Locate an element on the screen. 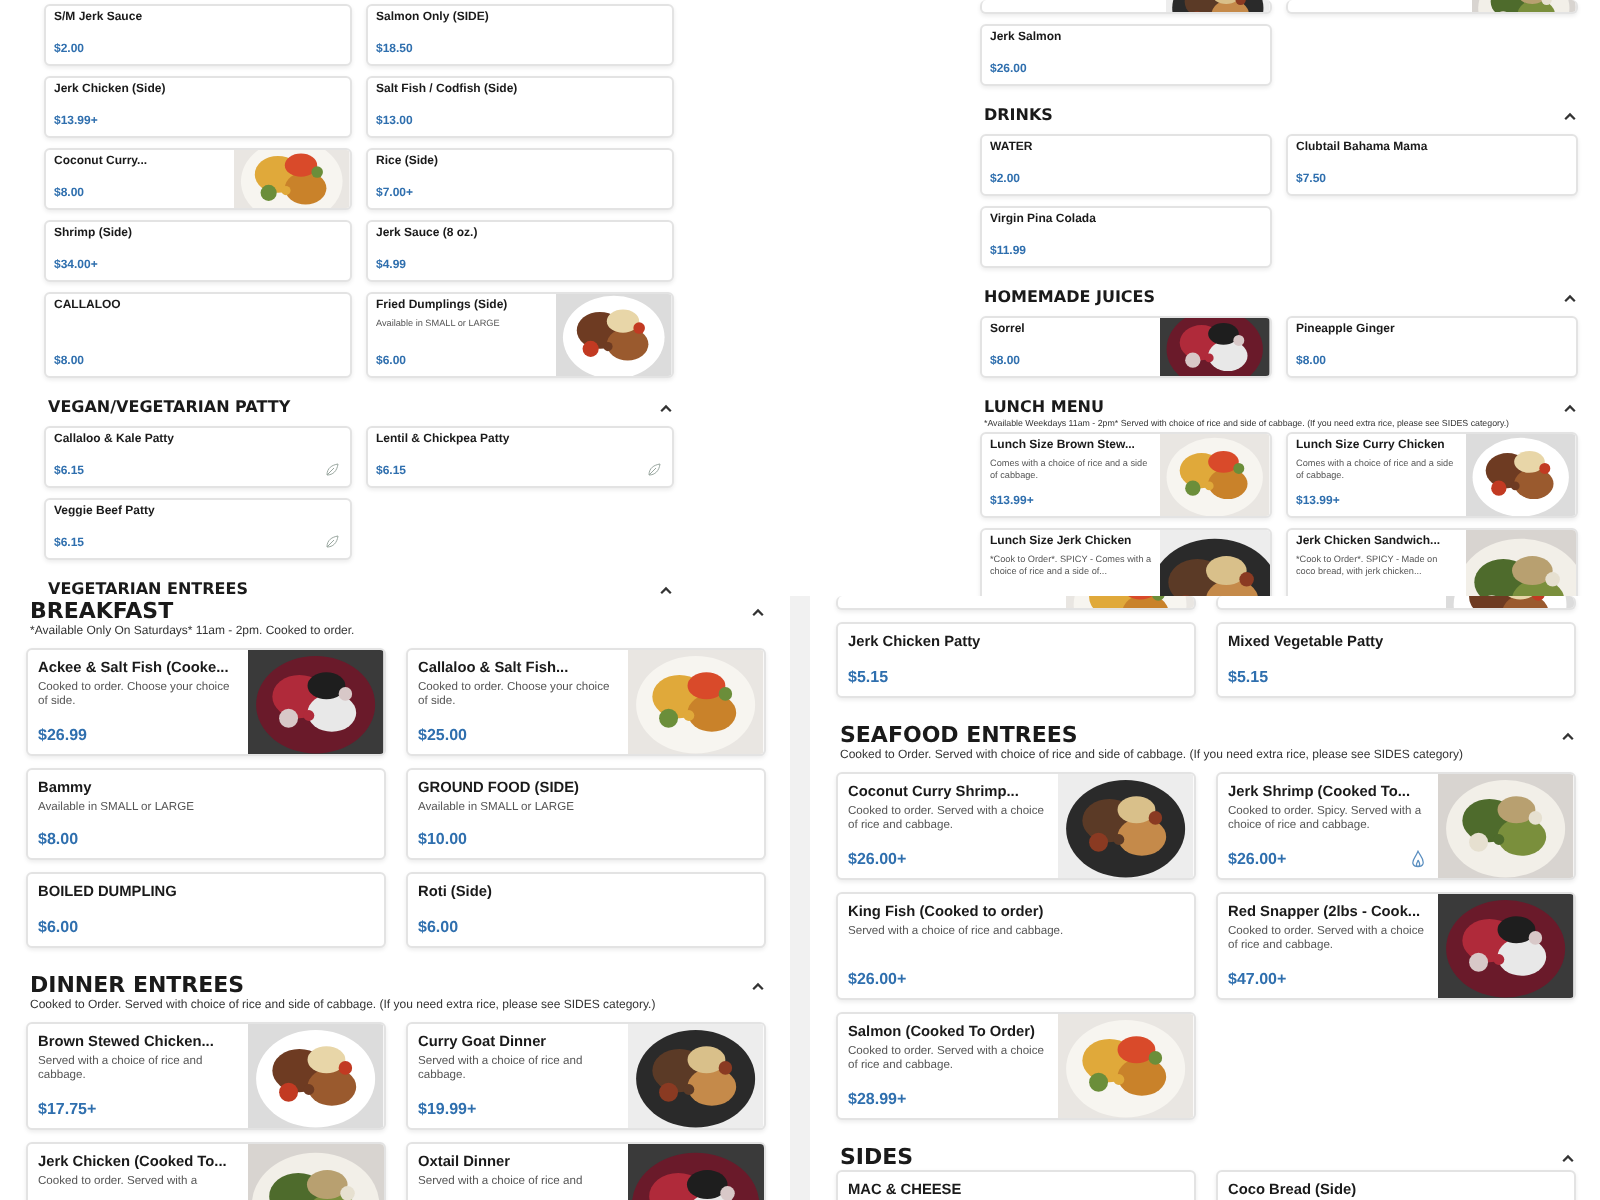 The height and width of the screenshot is (1200, 1600). section-title: HOMEMADE JUICES is located at coordinates (1070, 298).